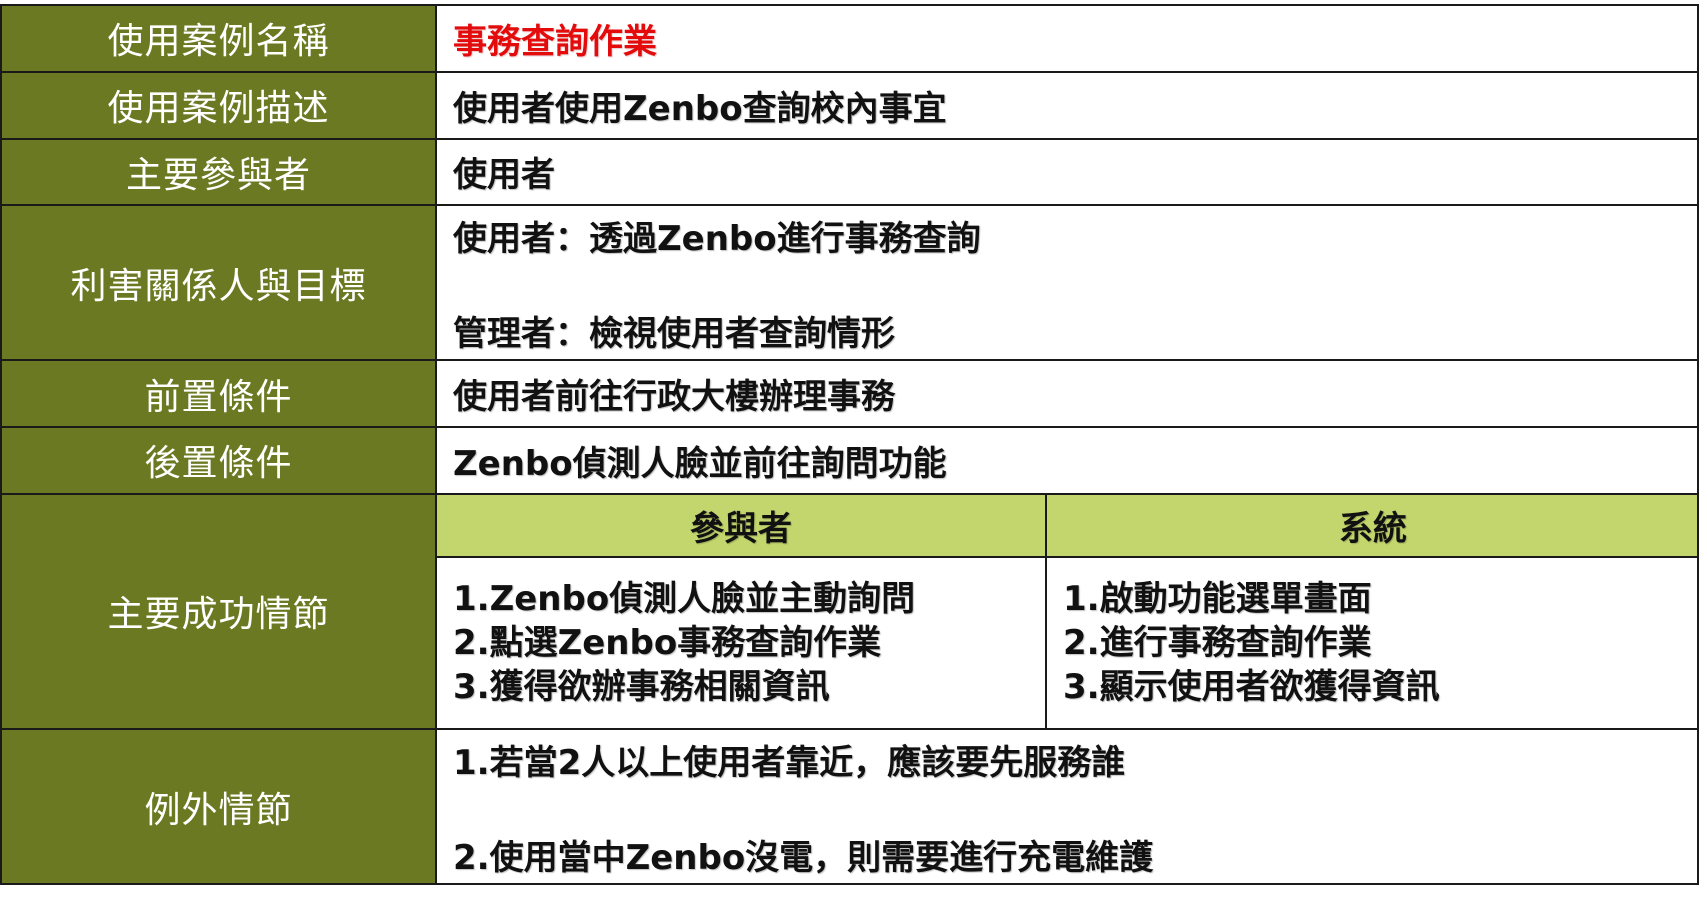  What do you see at coordinates (218, 38) in the screenshot?
I see `use-case-name-label: 使用案例名稱` at bounding box center [218, 38].